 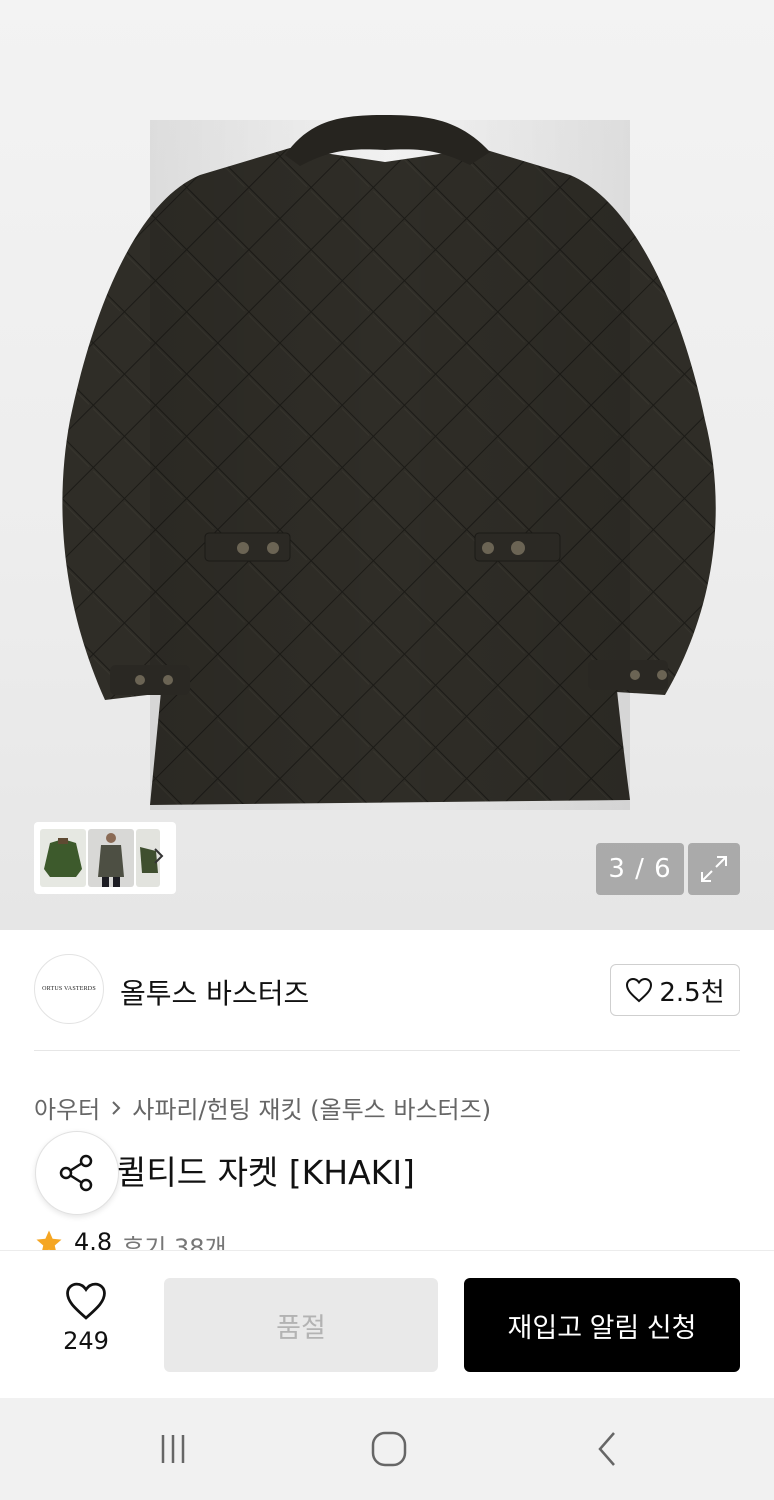 I want to click on product-title: 퀼티드 자켓 [KHAKI], so click(x=265, y=1172).